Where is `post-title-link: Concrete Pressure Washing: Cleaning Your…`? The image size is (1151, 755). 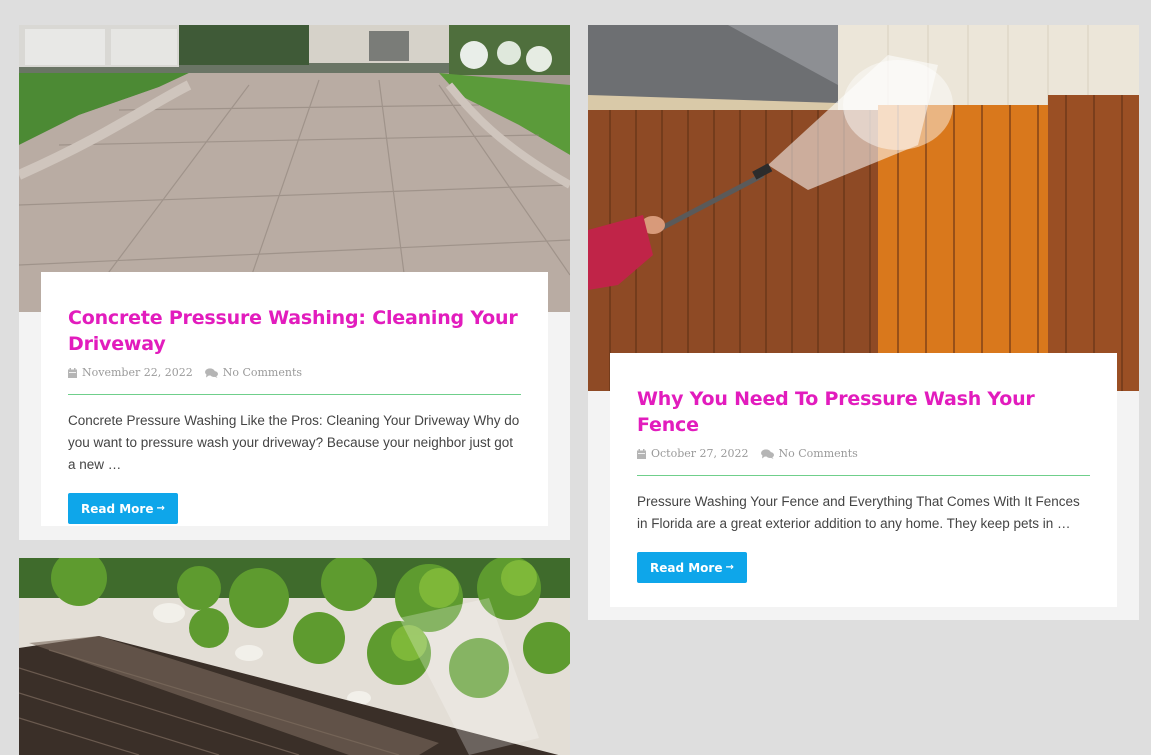 post-title-link: Concrete Pressure Washing: Cleaning Your… is located at coordinates (294, 331).